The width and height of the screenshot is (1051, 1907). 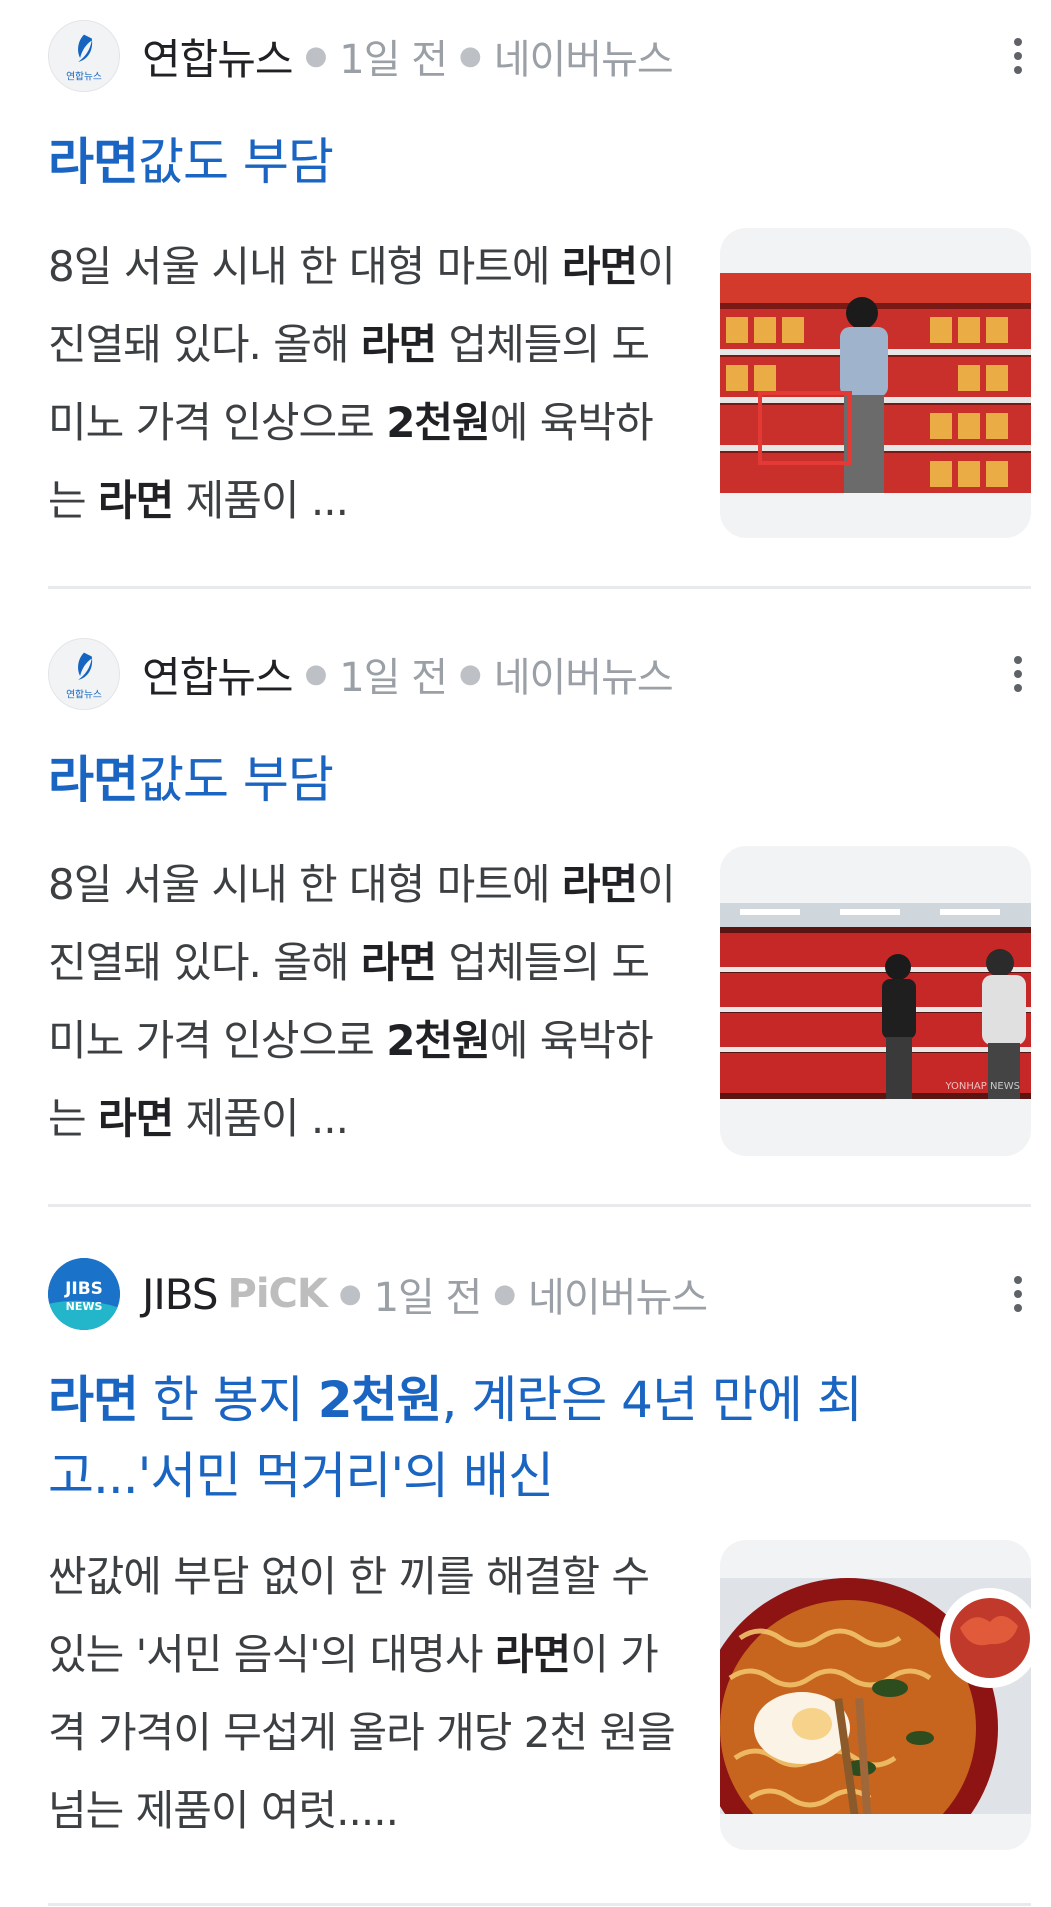 What do you see at coordinates (488, 1438) in the screenshot?
I see `article-title: 라면 한 봉지 2천원, 계란은 4년 만에 최고...'서민 먹거리'의 배신` at bounding box center [488, 1438].